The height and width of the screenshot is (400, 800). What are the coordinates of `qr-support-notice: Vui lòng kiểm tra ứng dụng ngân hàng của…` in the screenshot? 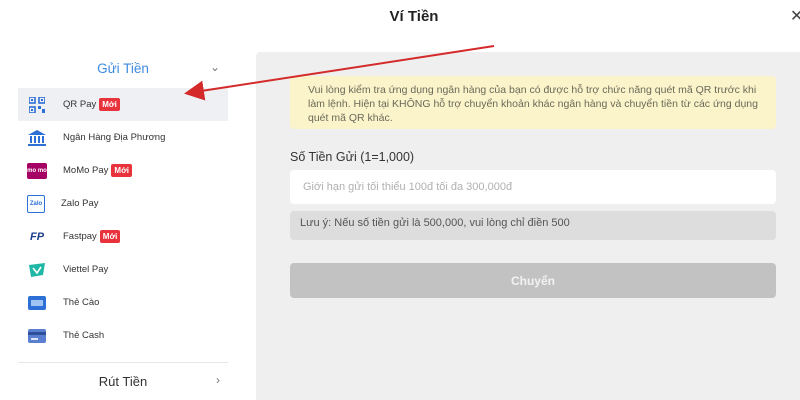 It's located at (533, 102).